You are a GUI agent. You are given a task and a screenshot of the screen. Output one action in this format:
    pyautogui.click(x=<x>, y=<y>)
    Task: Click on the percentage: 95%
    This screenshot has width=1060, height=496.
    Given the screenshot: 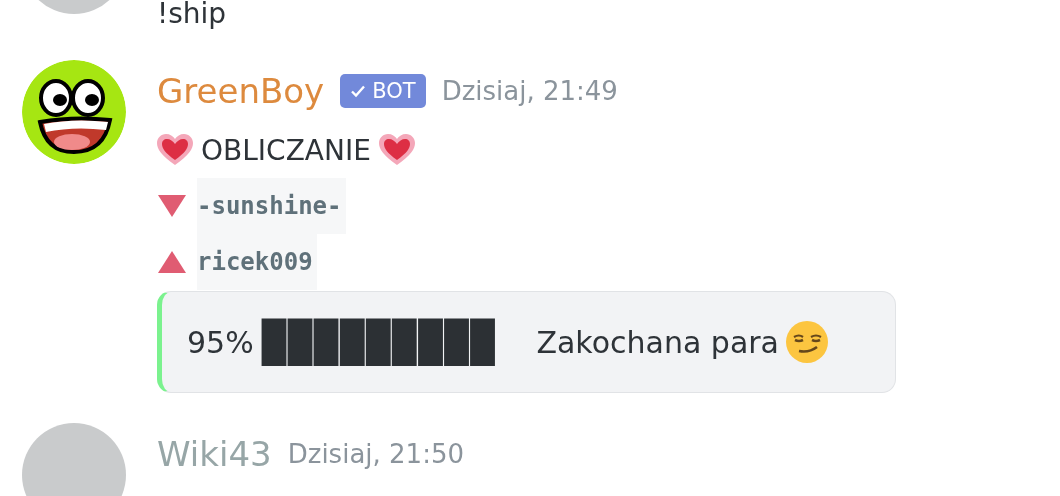 What is the action you would take?
    pyautogui.click(x=220, y=342)
    